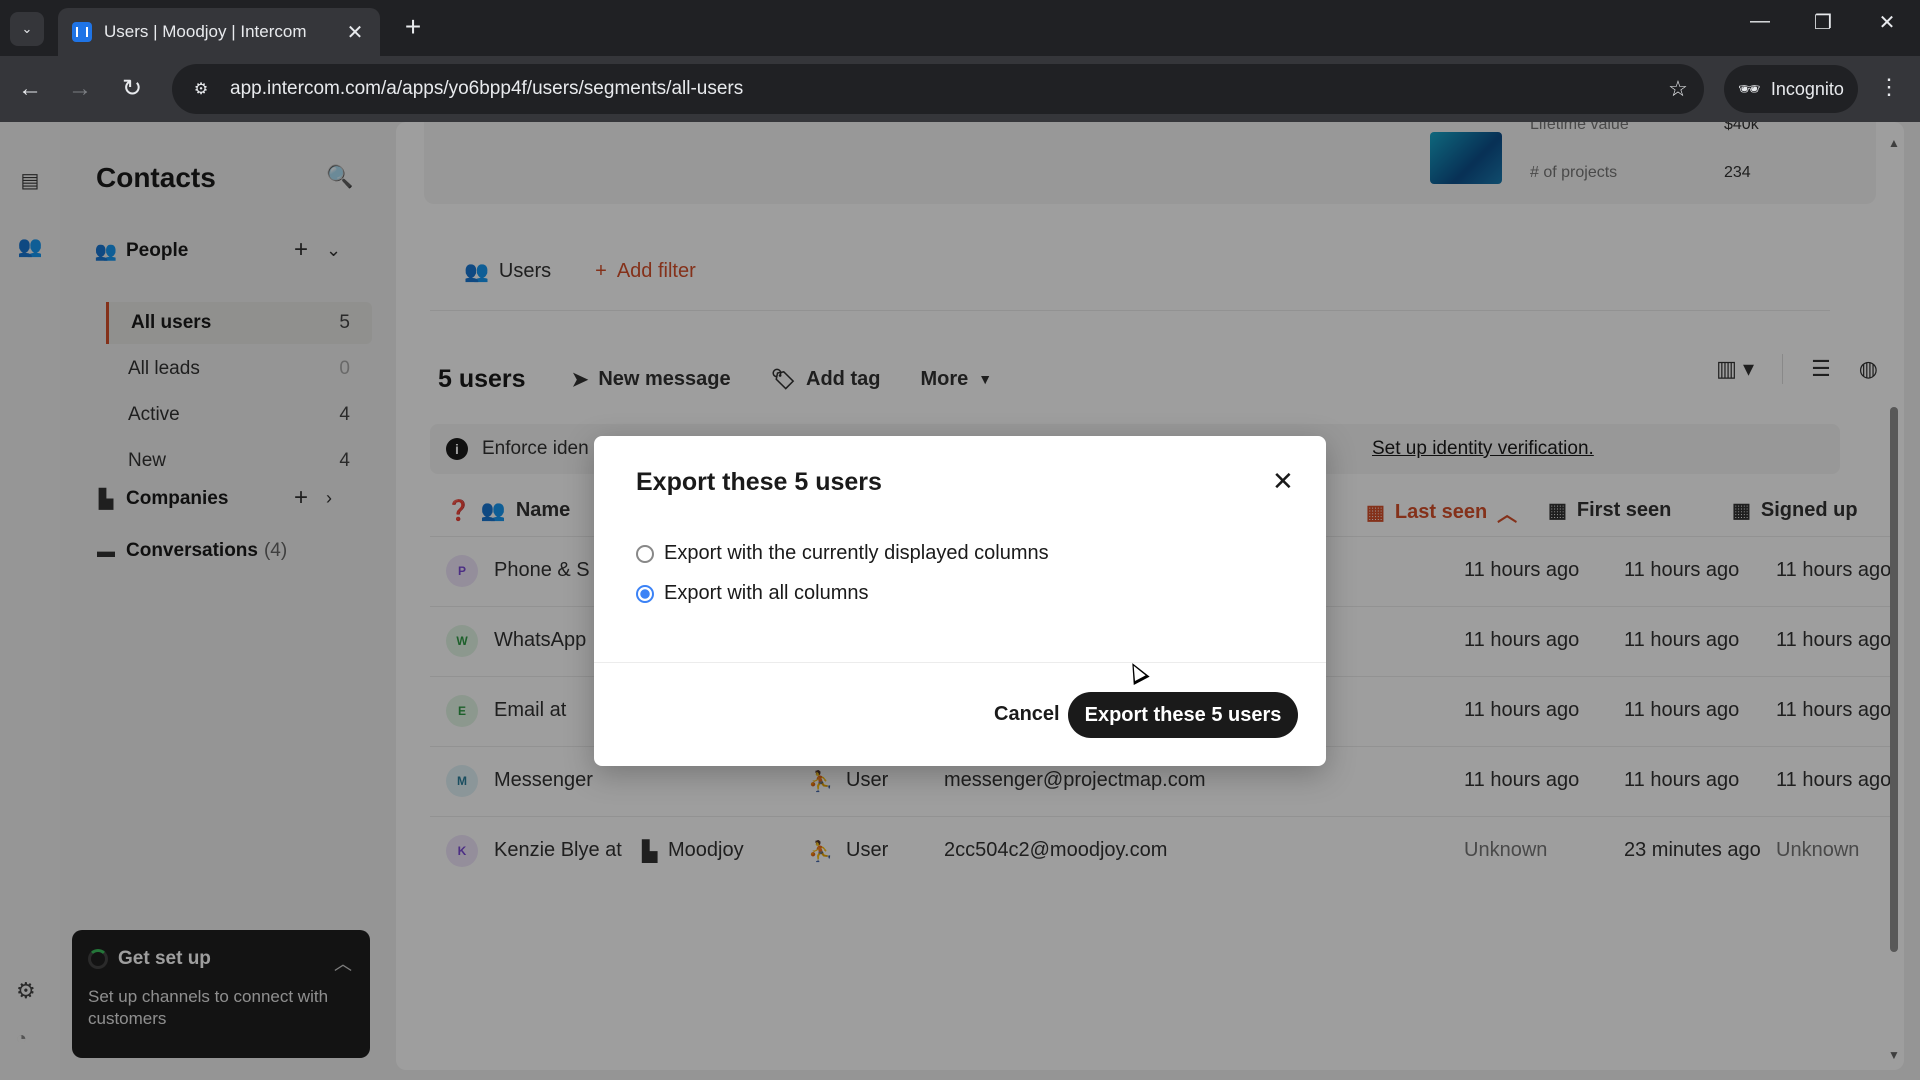 The image size is (1920, 1080). I want to click on browser-tab-bar: ⌄ Users | Moodjoy | Intercom ✕ + — ❐ ✕, so click(960, 28).